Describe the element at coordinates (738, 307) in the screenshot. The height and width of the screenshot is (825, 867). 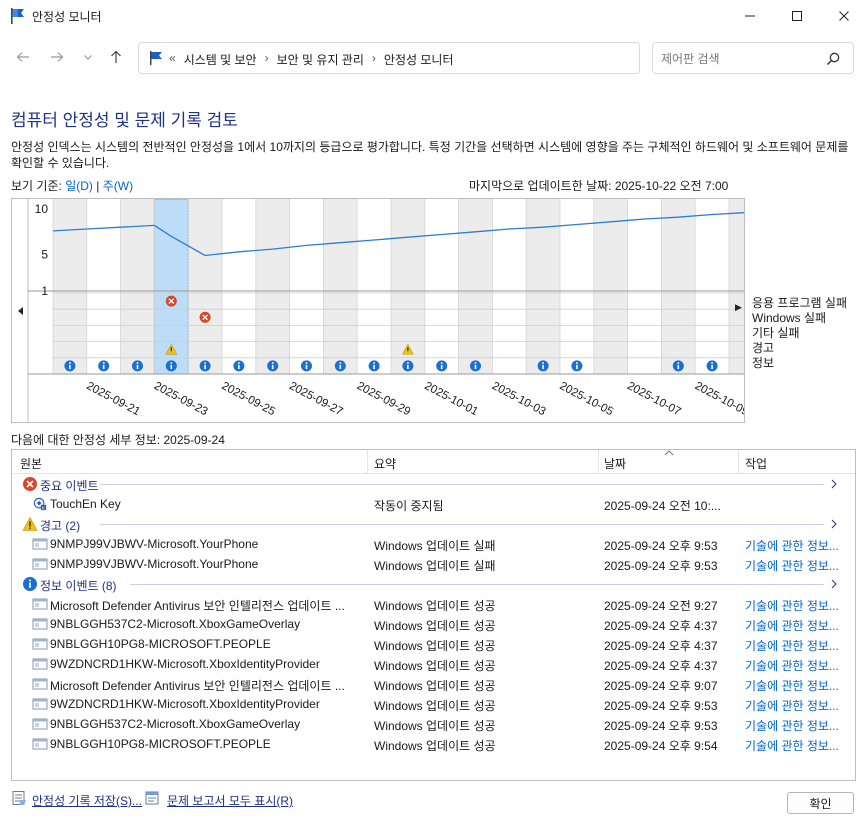
I see `chart-scroll-right-icon: ▶` at that location.